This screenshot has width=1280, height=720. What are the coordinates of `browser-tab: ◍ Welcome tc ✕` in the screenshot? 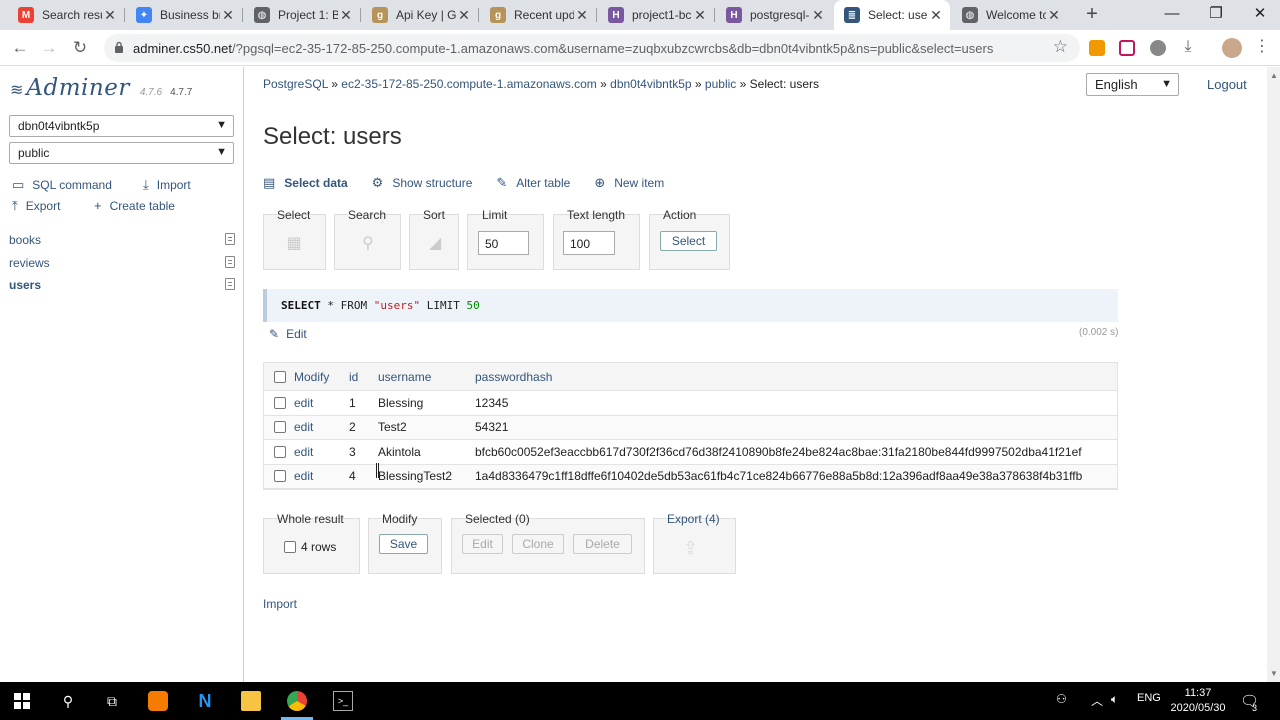 It's located at (1010, 15).